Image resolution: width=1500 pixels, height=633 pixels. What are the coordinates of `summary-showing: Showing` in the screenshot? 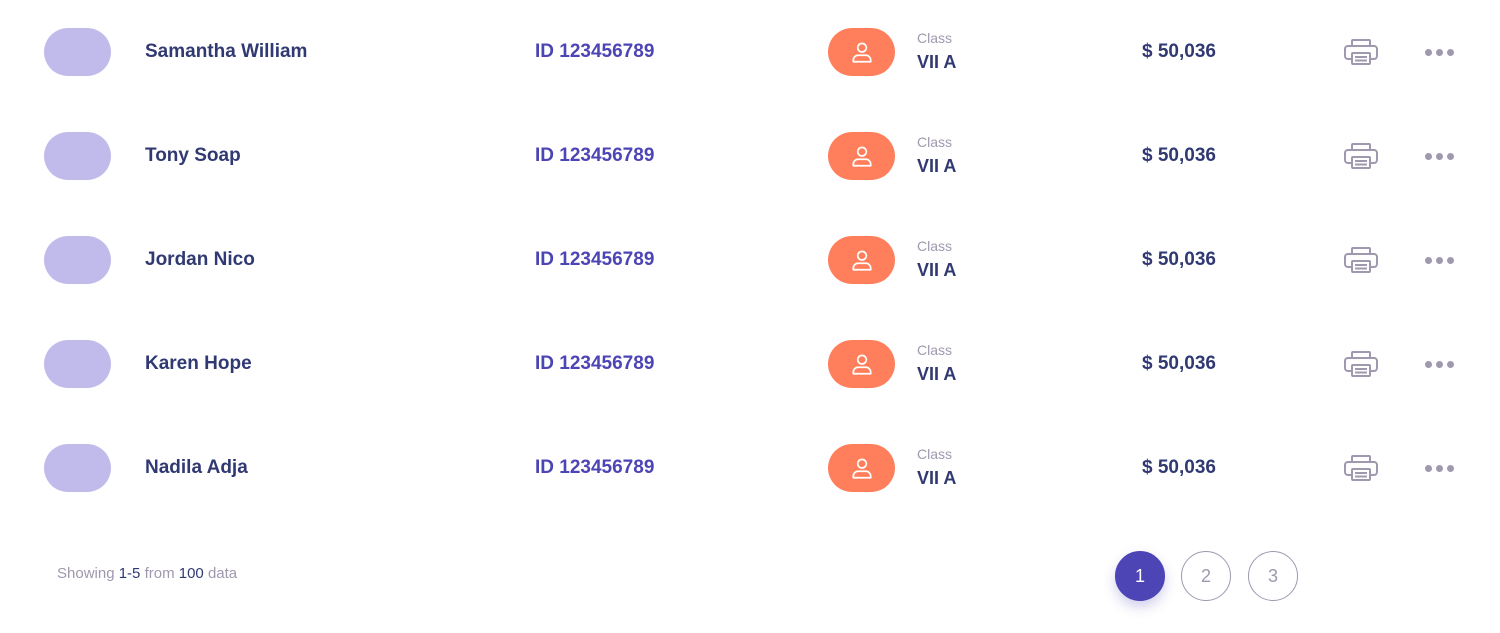 It's located at (86, 573).